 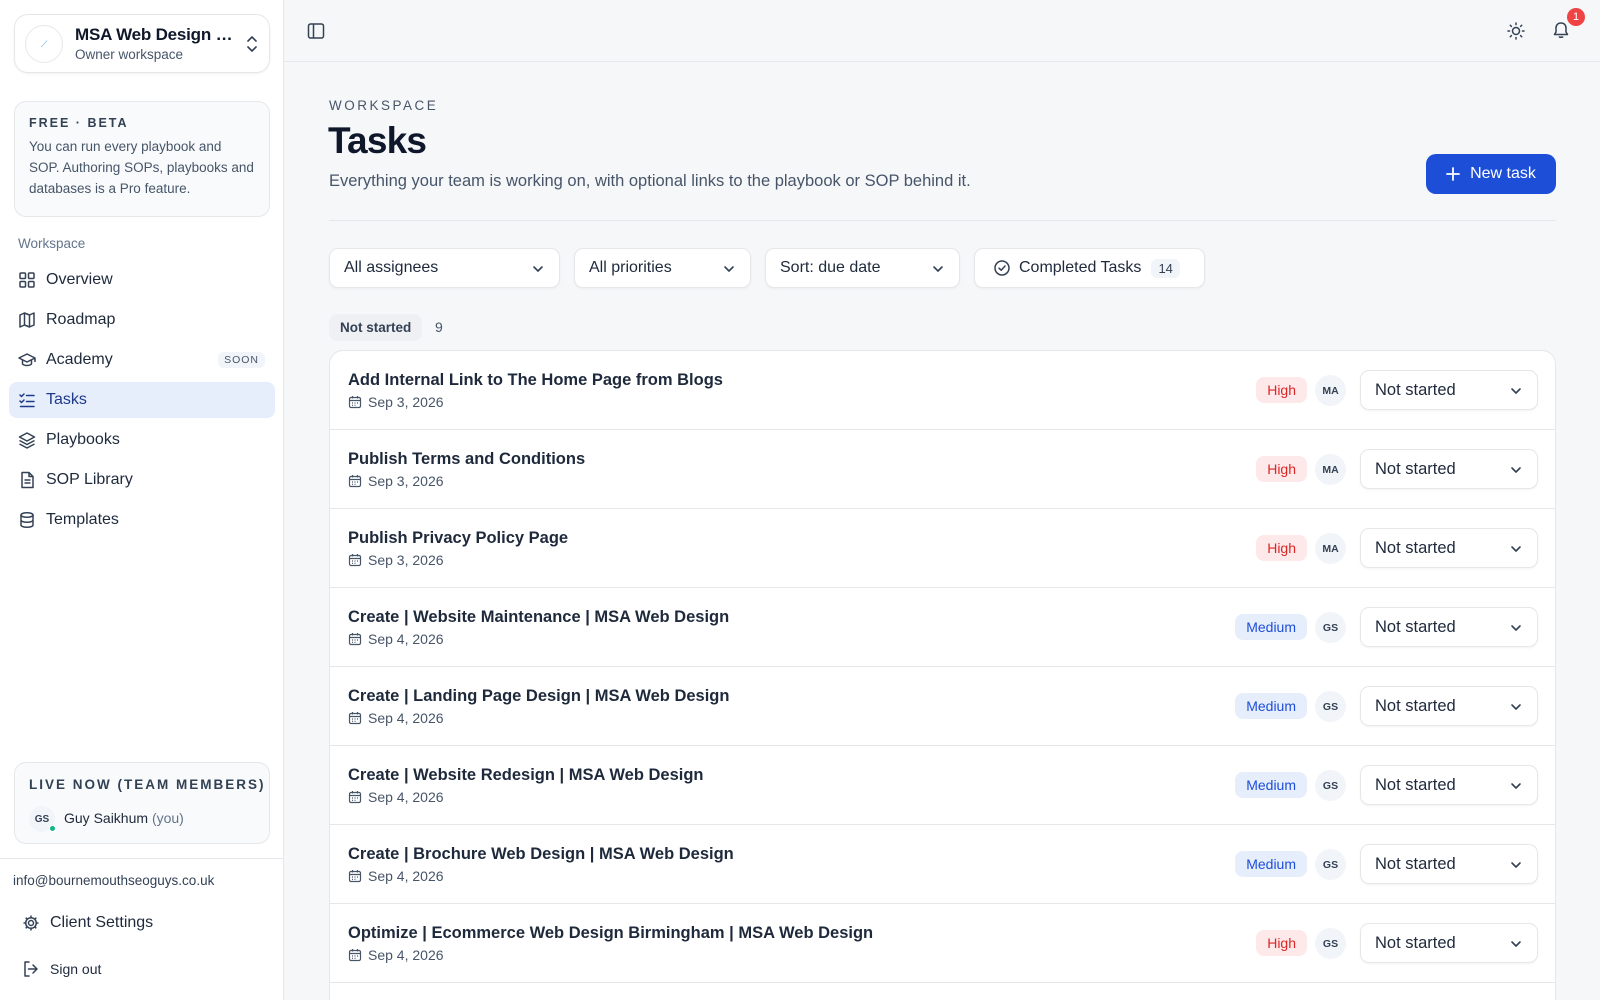 What do you see at coordinates (142, 480) in the screenshot?
I see `sidebar-item-sop-library: SOP Library` at bounding box center [142, 480].